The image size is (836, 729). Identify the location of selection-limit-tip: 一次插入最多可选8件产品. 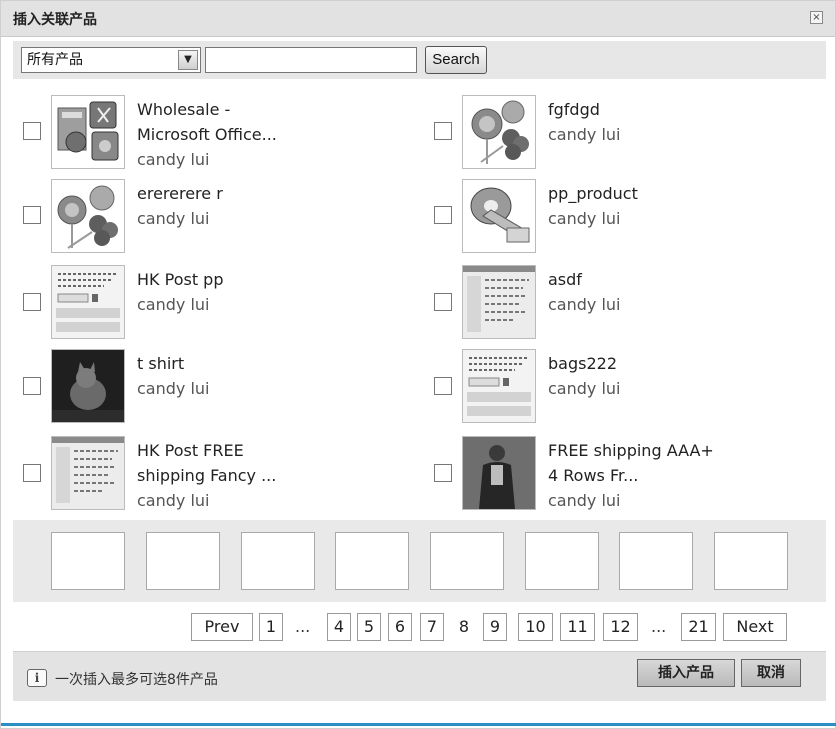
(136, 680).